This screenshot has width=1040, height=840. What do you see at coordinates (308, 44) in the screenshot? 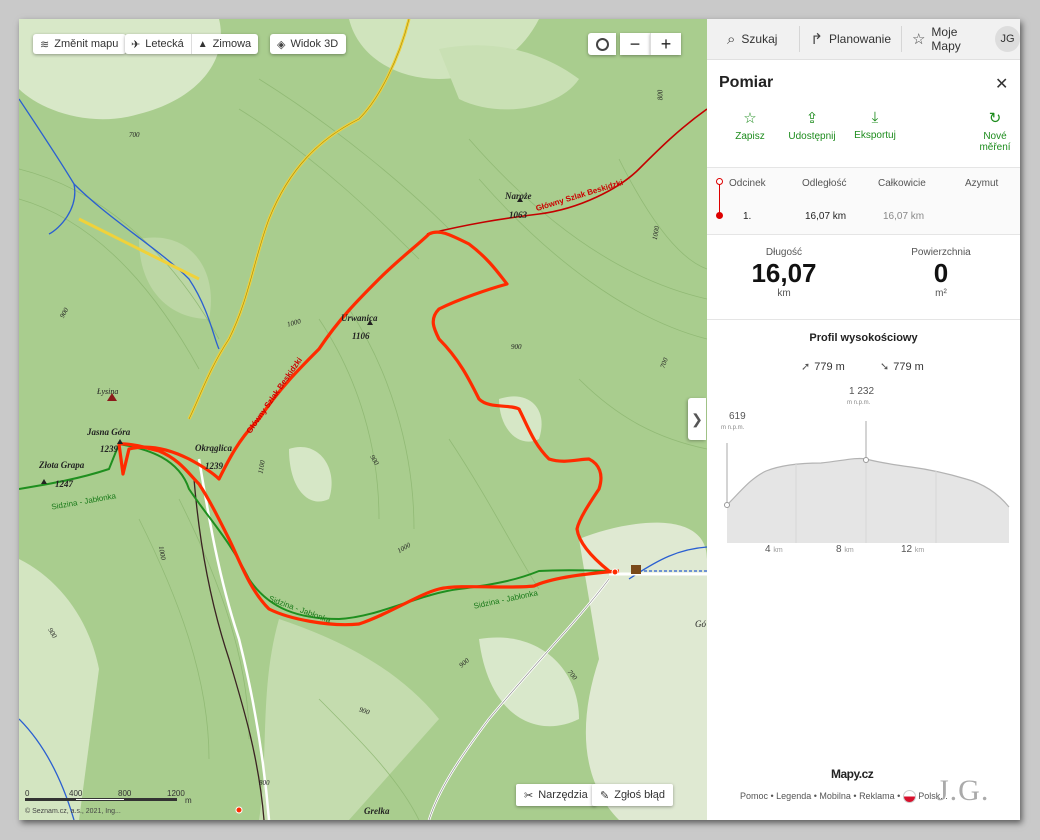
I see `view-3d-button: ◈ Widok 3D` at bounding box center [308, 44].